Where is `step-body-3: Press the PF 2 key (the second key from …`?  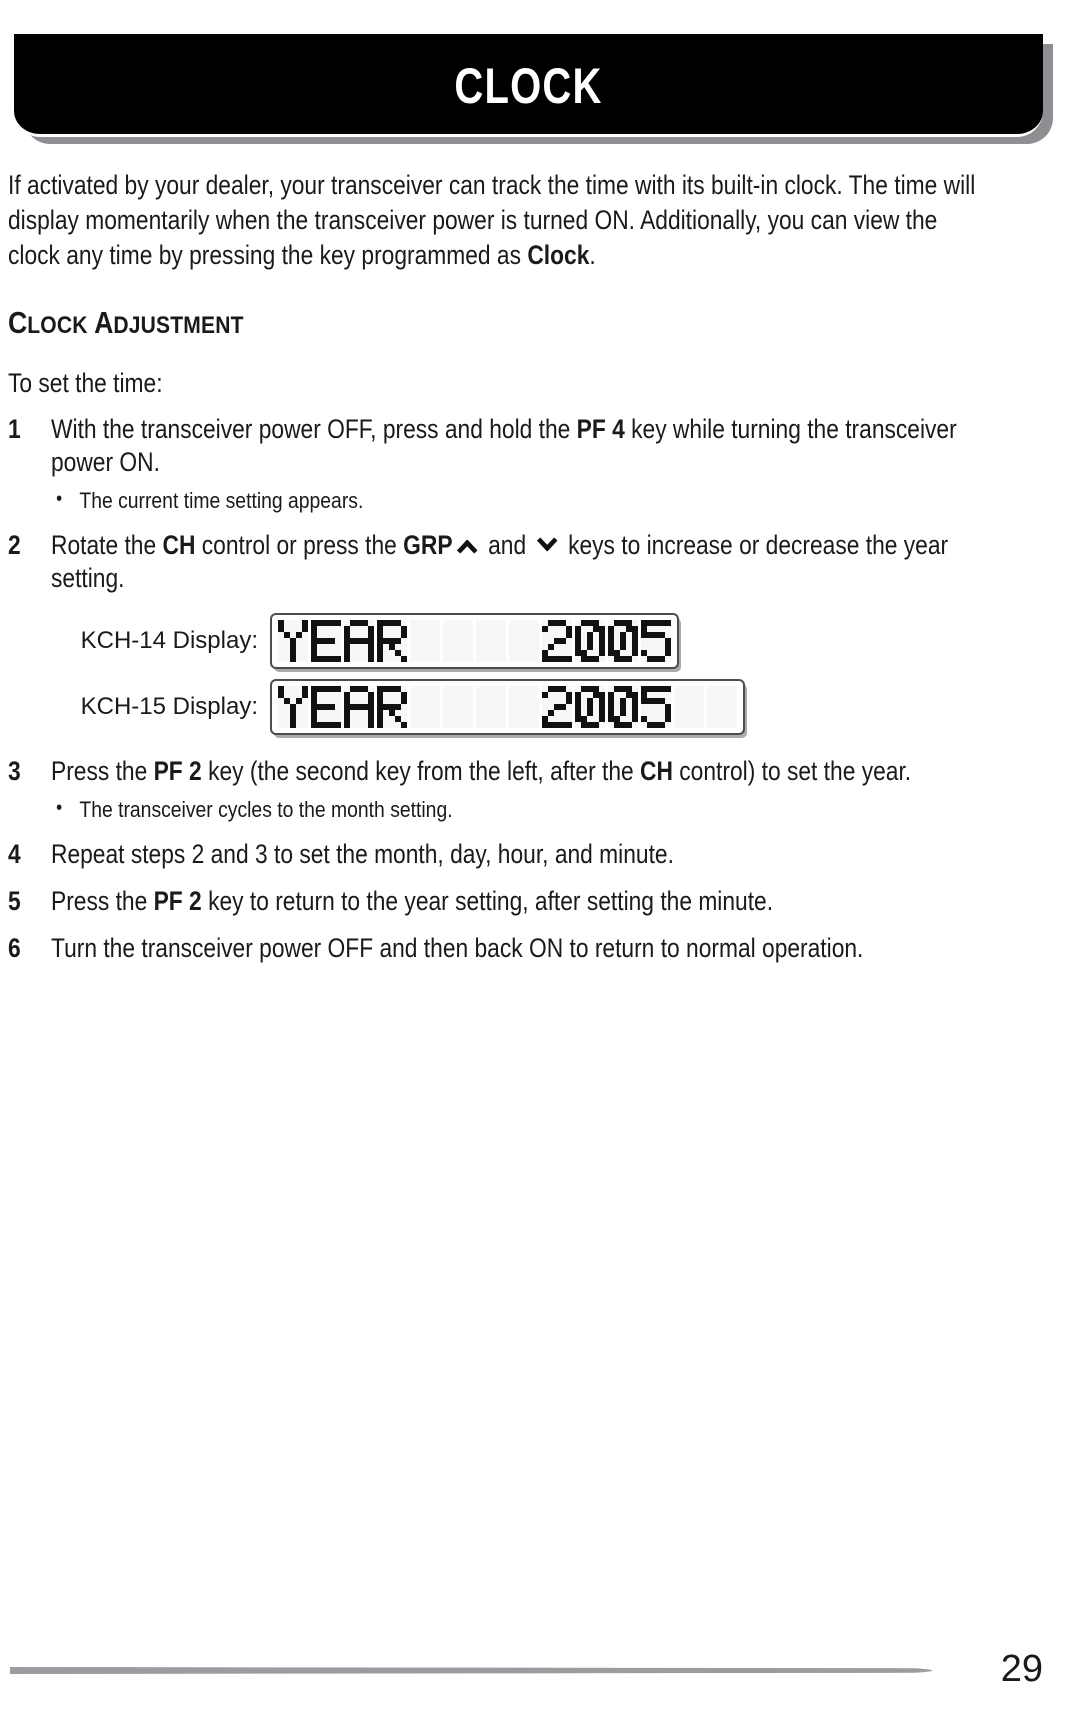
step-body-3: Press the PF 2 key (the second key from … is located at coordinates (537, 789).